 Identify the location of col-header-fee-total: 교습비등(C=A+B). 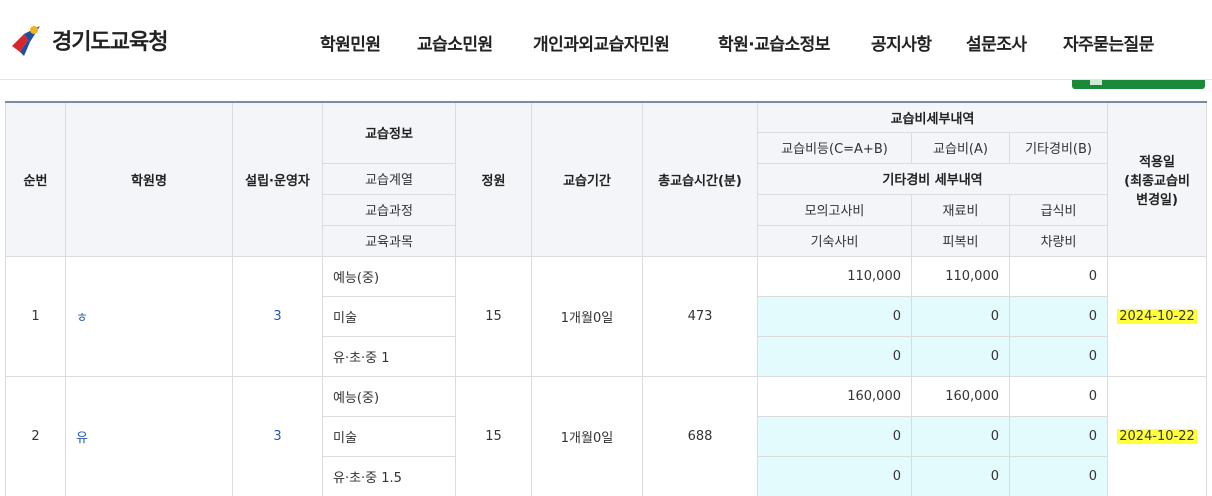
(834, 147).